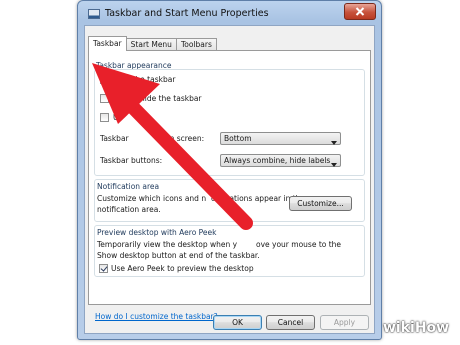 Image resolution: width=460 pixels, height=345 pixels. Describe the element at coordinates (144, 79) in the screenshot. I see `lock-taskbar-label: Lock the taskbar` at that location.